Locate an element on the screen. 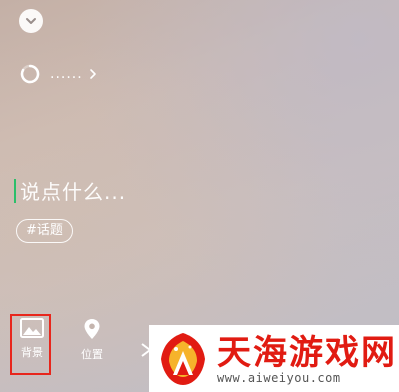  chevron-down-icon is located at coordinates (31, 21).